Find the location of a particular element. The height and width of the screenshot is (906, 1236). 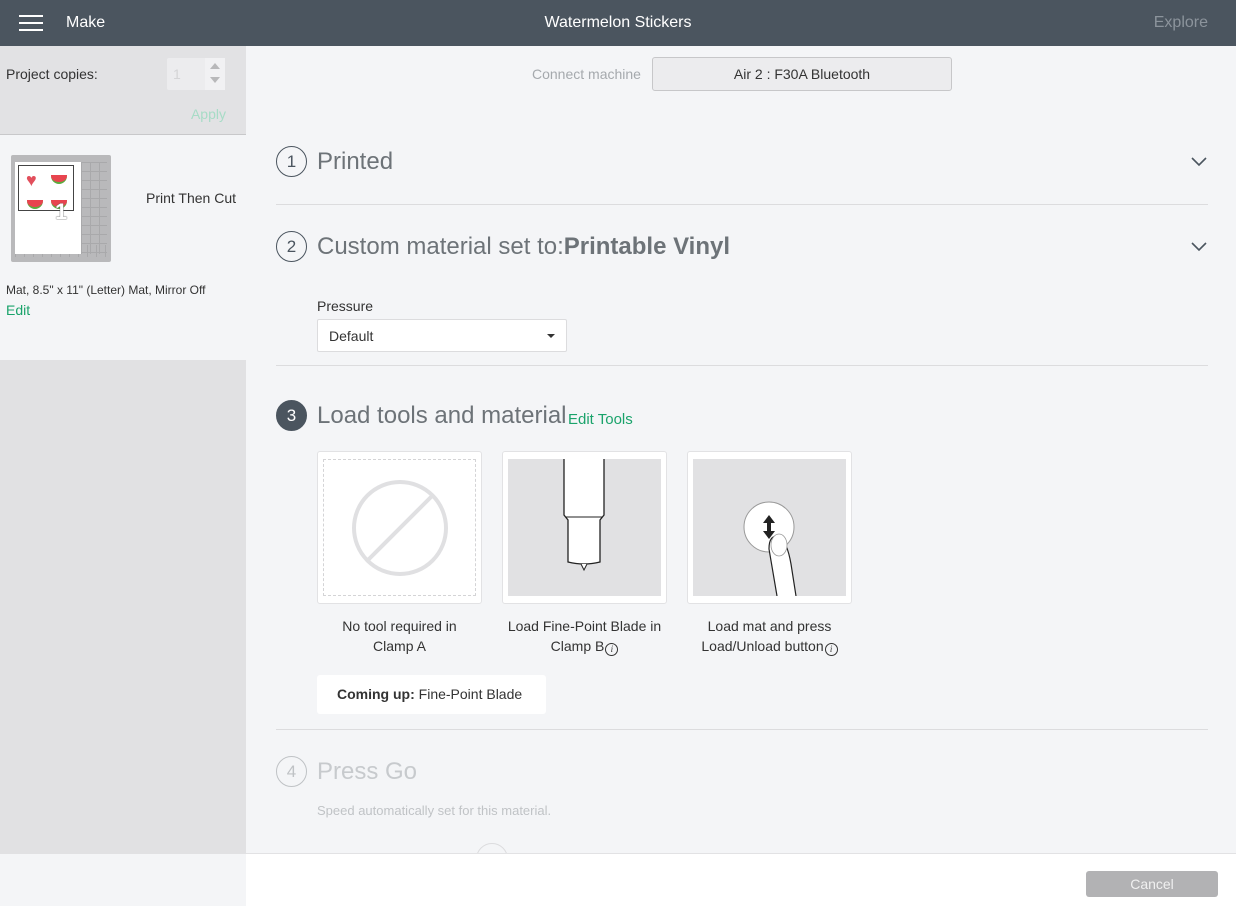

tool-card-clamp-a: No tool required in Clamp A is located at coordinates (399, 553).